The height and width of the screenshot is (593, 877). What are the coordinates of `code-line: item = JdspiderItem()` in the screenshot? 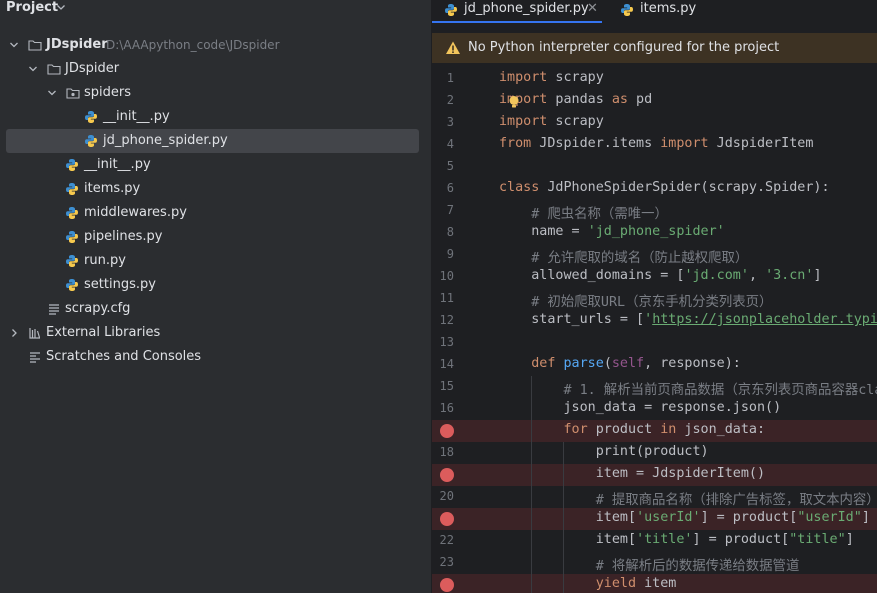 It's located at (654, 475).